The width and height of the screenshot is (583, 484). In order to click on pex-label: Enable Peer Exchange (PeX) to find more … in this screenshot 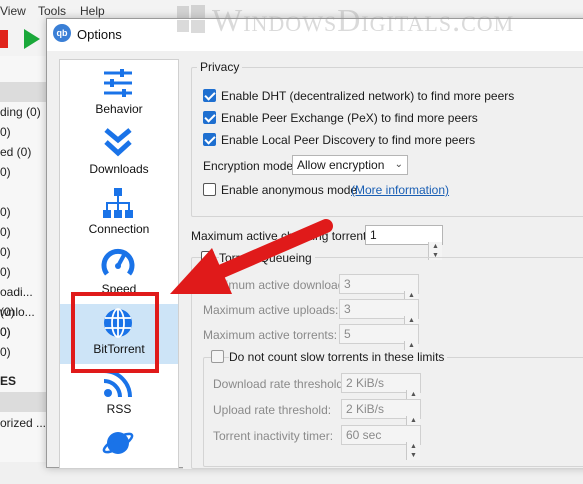, I will do `click(349, 118)`.